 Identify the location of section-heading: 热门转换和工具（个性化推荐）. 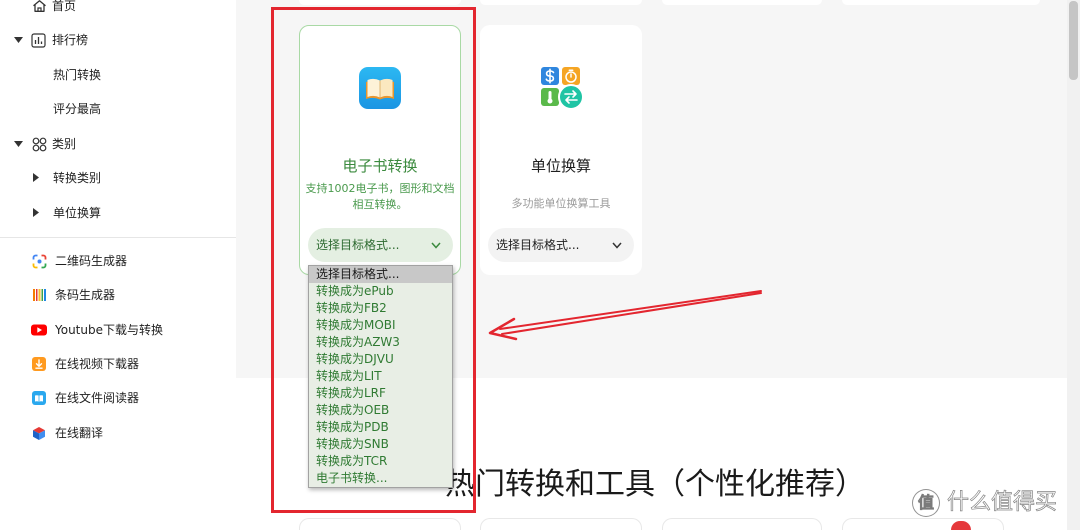
(655, 484).